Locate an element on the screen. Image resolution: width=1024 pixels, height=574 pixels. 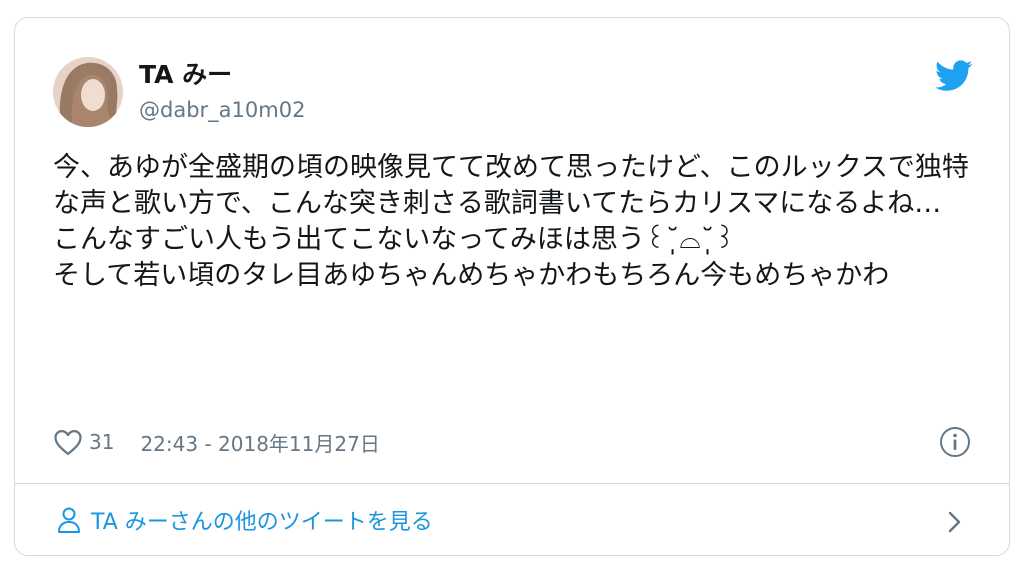
person-icon is located at coordinates (69, 520).